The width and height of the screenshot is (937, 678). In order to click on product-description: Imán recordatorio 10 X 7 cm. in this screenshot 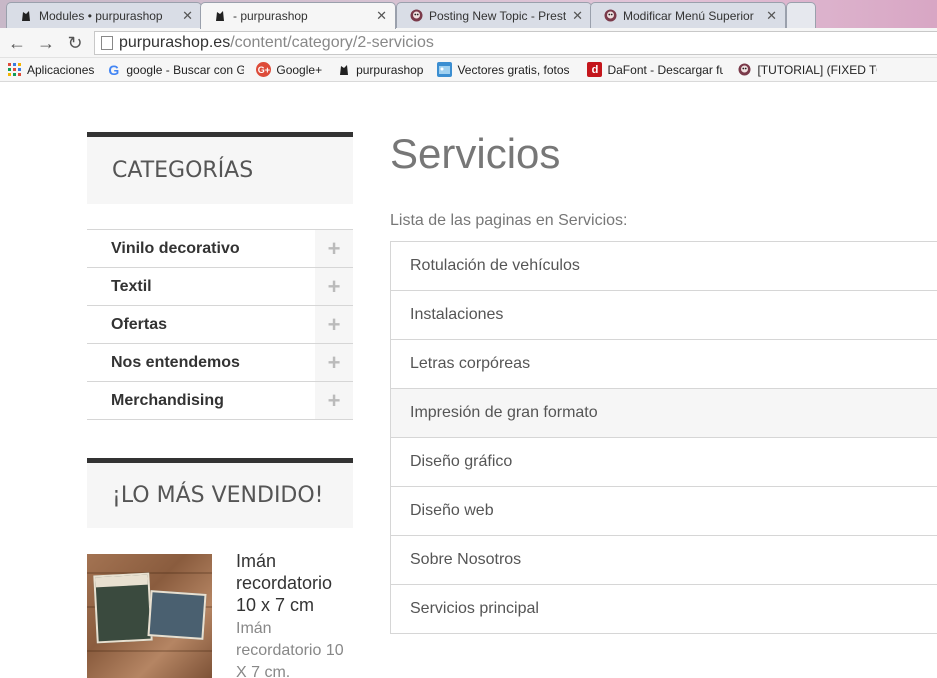, I will do `click(290, 649)`.